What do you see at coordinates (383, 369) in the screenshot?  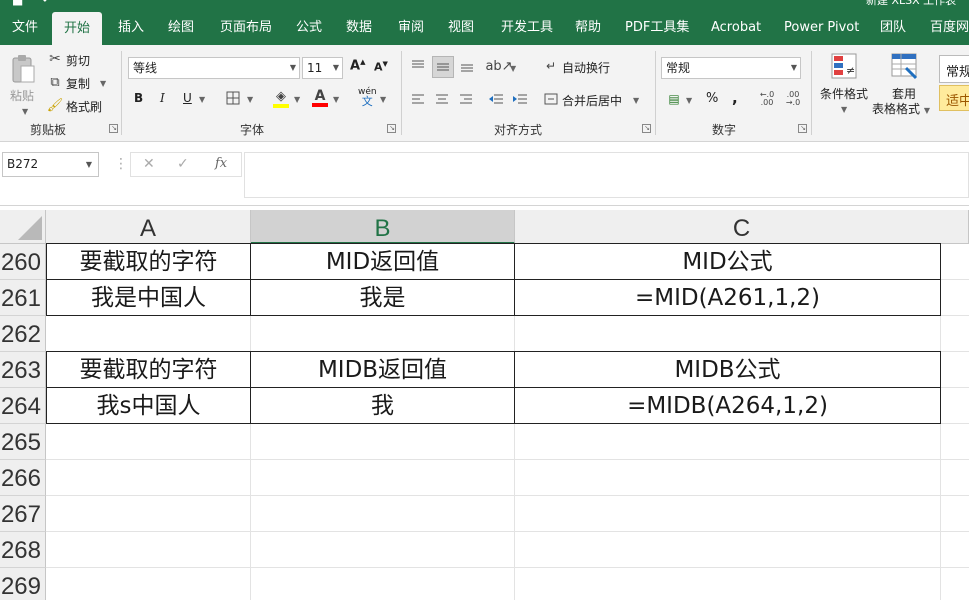 I see `cell-b263: MIDB返回值` at bounding box center [383, 369].